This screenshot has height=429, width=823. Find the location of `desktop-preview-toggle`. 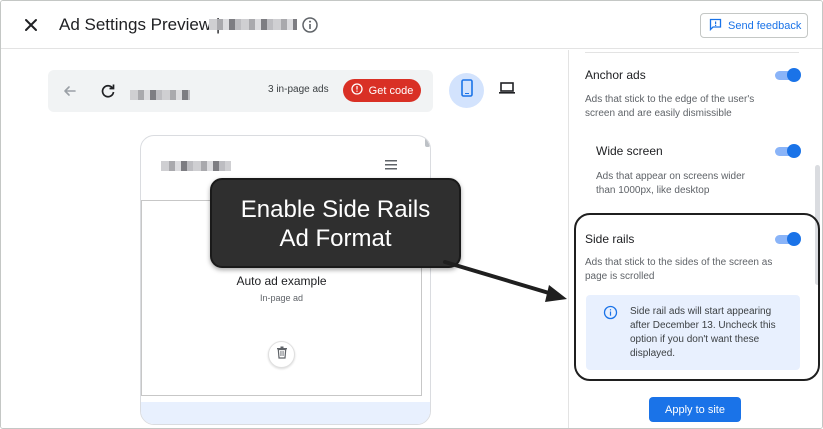

desktop-preview-toggle is located at coordinates (506, 90).